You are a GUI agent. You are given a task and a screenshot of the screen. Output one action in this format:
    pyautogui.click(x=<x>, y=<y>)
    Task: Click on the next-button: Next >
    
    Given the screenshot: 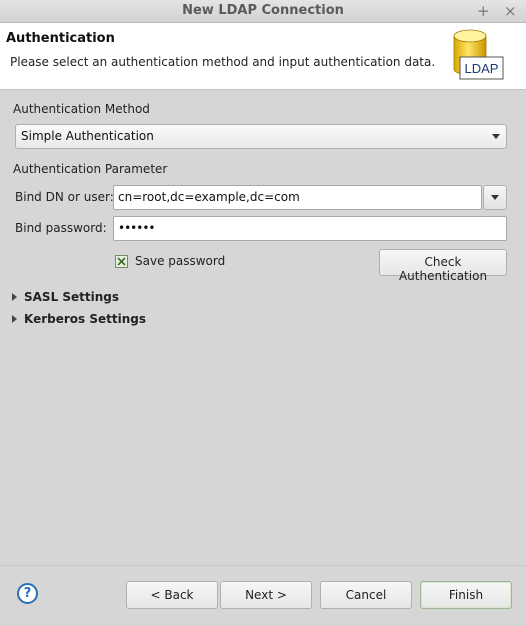 What is the action you would take?
    pyautogui.click(x=266, y=595)
    